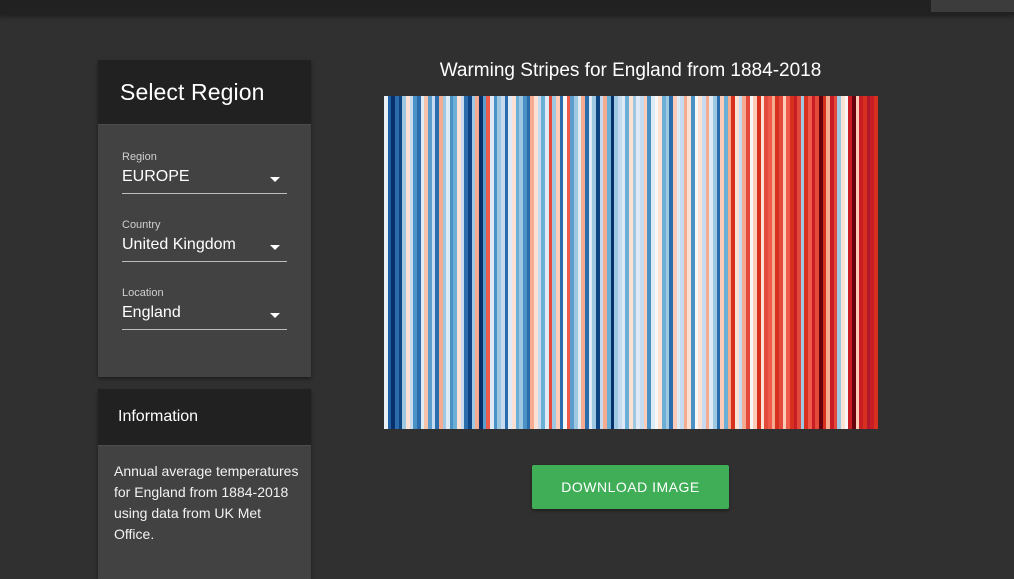 This screenshot has height=579, width=1014. What do you see at coordinates (204, 172) in the screenshot?
I see `region-select: Region EUROPE` at bounding box center [204, 172].